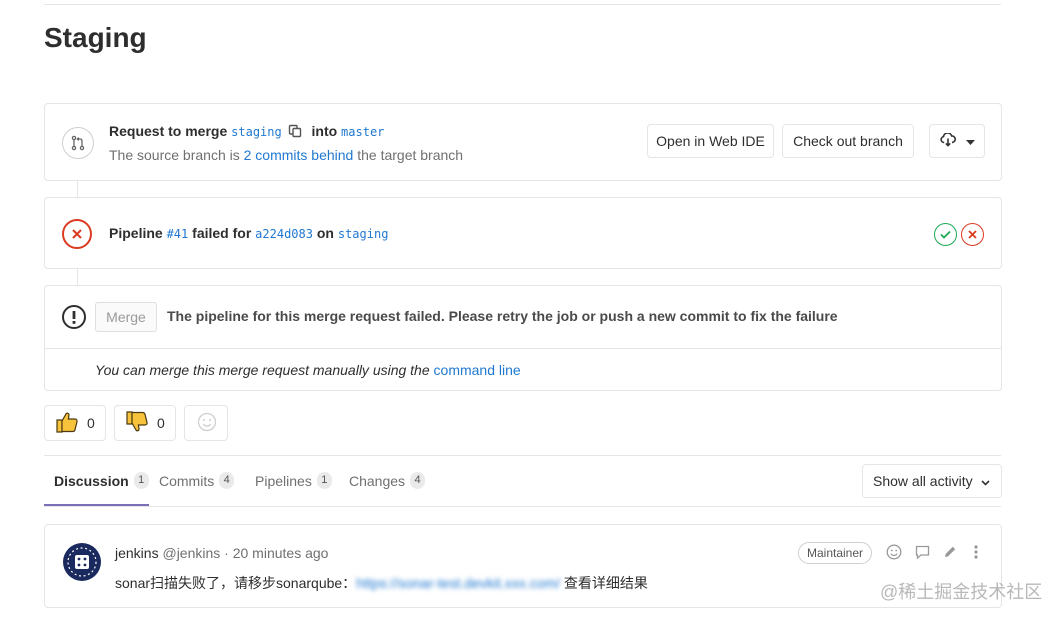  I want to click on merge-request-summary: Request to merge staging into master, so click(246, 132).